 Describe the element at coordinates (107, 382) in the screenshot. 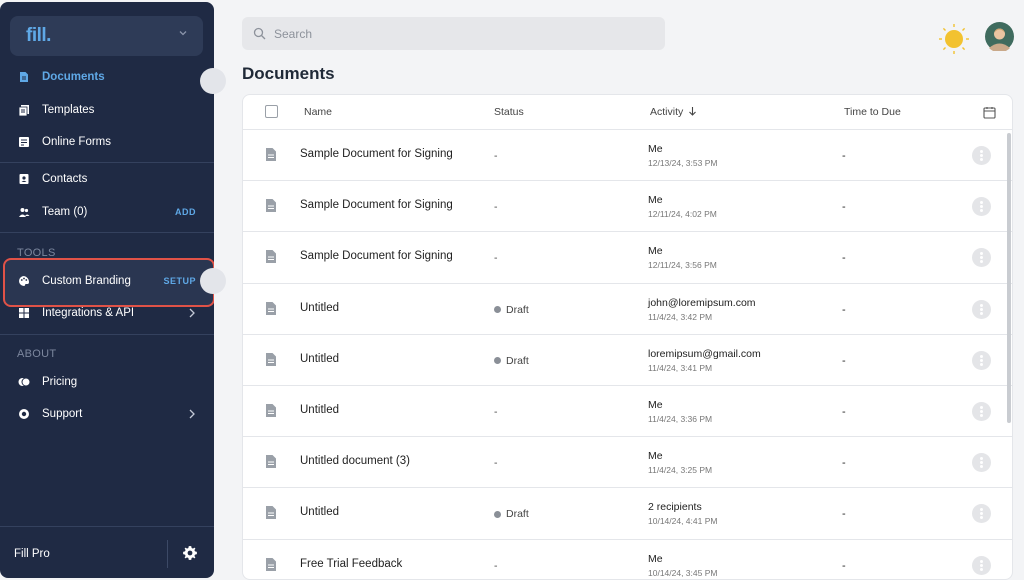

I see `sidebar-item-pricing: Pricing` at that location.